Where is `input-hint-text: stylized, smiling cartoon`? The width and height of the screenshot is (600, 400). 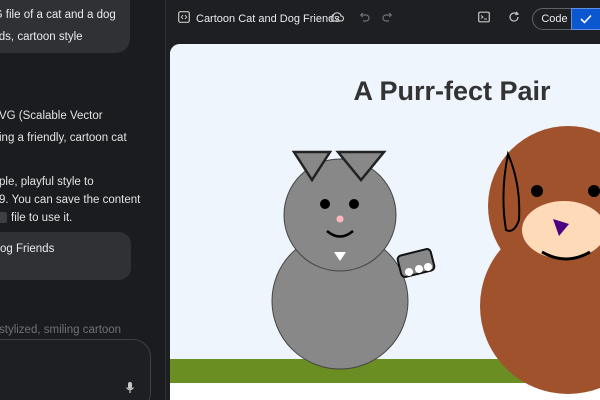 input-hint-text: stylized, smiling cartoon is located at coordinates (61, 330).